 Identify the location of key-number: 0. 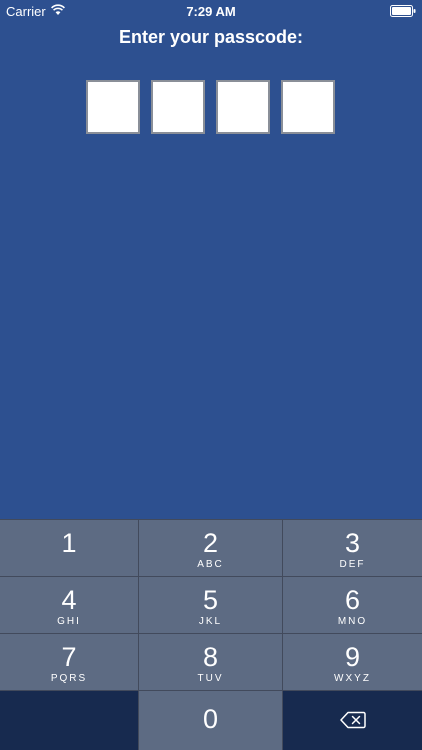
(210, 719).